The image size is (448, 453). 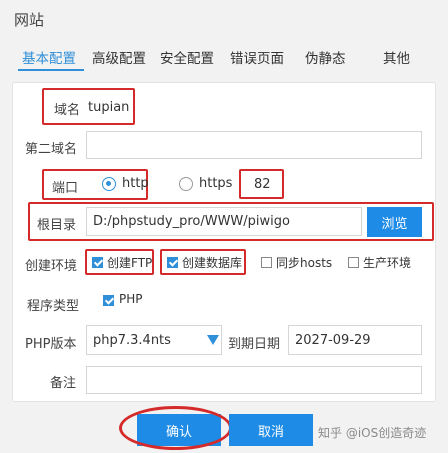 What do you see at coordinates (51, 266) in the screenshot?
I see `env-label: 创建环境` at bounding box center [51, 266].